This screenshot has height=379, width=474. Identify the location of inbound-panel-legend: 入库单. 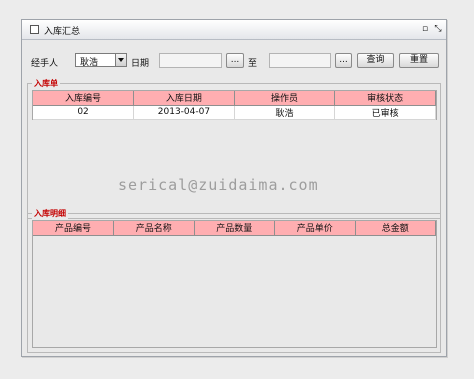
(46, 83).